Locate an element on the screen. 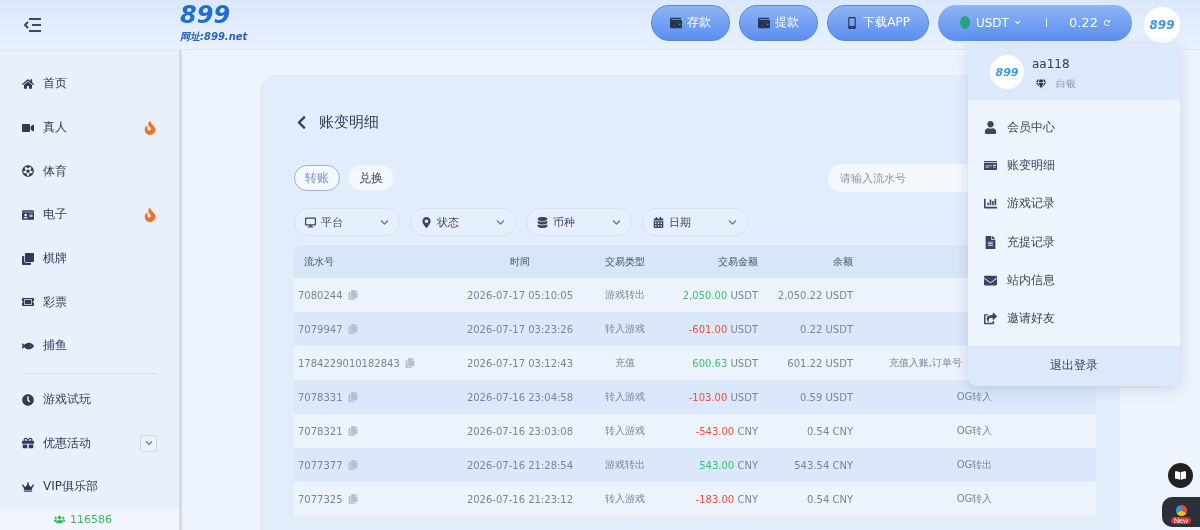  table-cell: 0.59 USDT is located at coordinates (826, 397).